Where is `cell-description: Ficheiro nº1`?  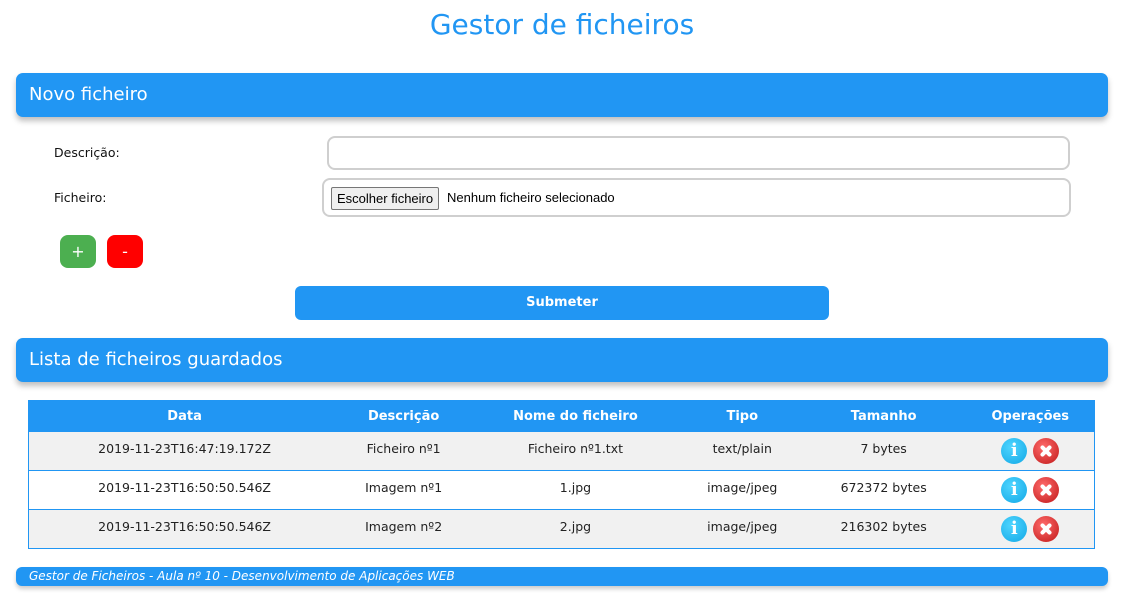 cell-description: Ficheiro nº1 is located at coordinates (404, 451).